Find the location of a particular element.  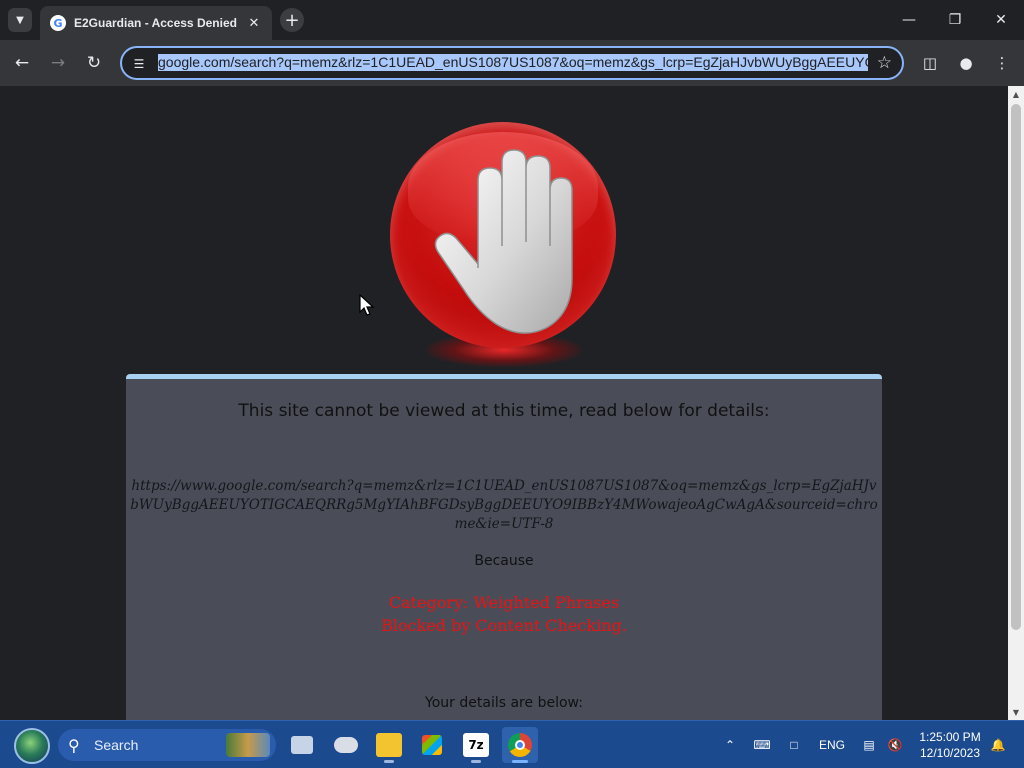

side-panel-button: ◫ is located at coordinates (930, 63).